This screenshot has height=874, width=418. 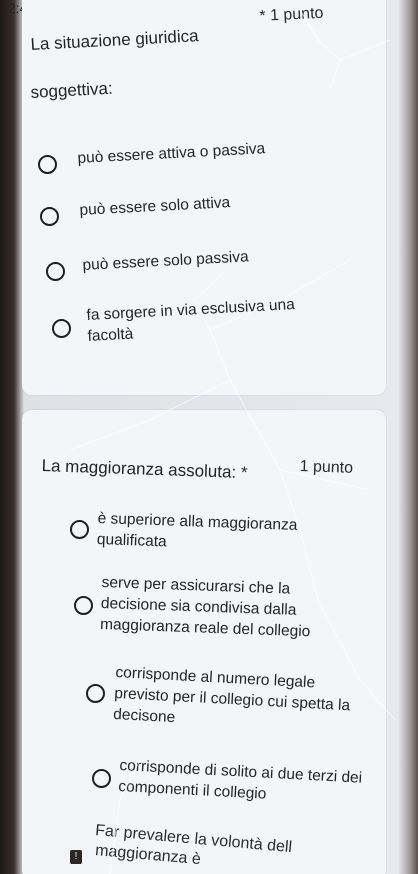 What do you see at coordinates (244, 472) in the screenshot?
I see `required-marker: *` at bounding box center [244, 472].